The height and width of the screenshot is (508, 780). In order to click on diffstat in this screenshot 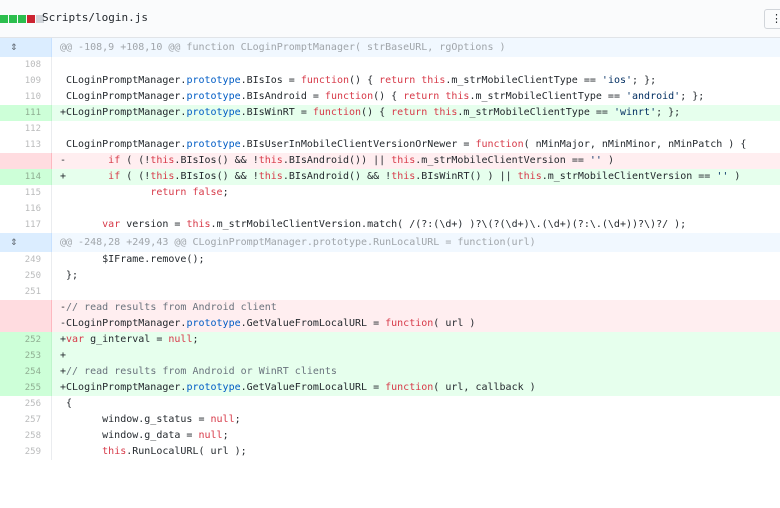, I will do `click(22, 19)`.